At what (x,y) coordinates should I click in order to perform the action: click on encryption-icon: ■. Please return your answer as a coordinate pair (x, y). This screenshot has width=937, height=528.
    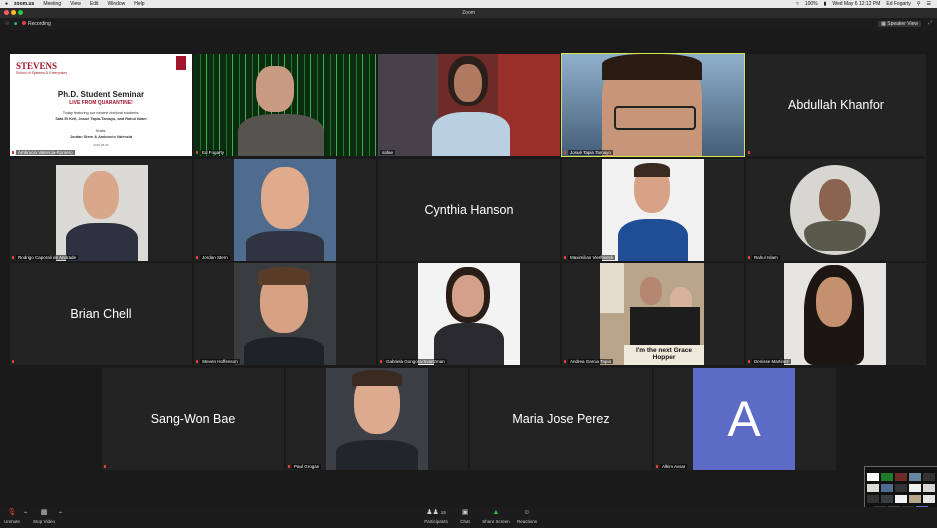
    Looking at the image, I should click on (15, 24).